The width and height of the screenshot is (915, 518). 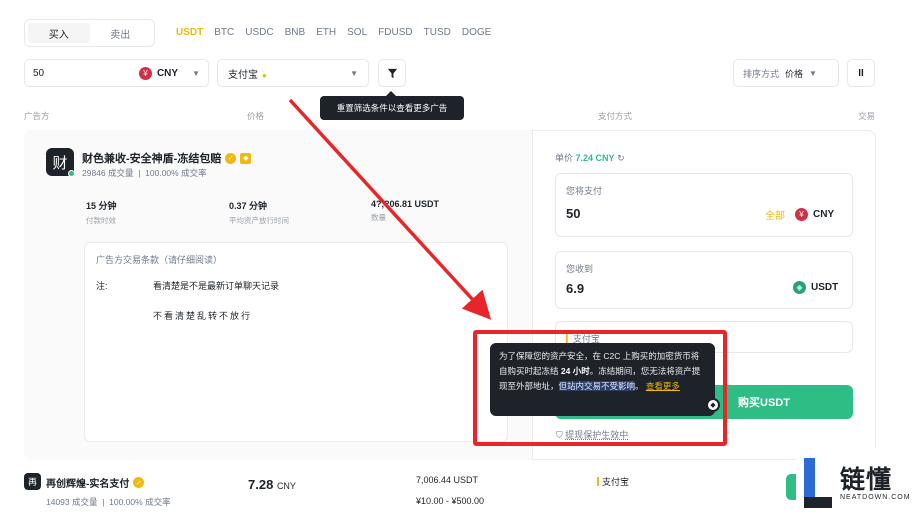 I want to click on watermark-en: NEATDOWN.COM, so click(x=875, y=497).